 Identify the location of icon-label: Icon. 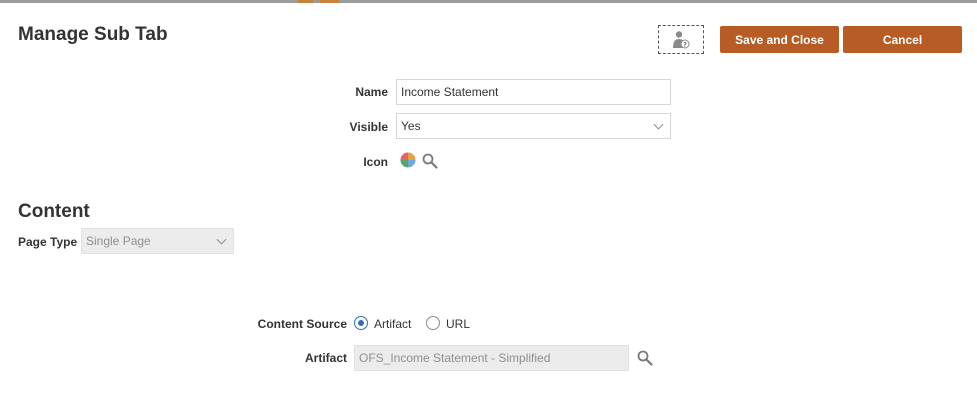
(375, 162).